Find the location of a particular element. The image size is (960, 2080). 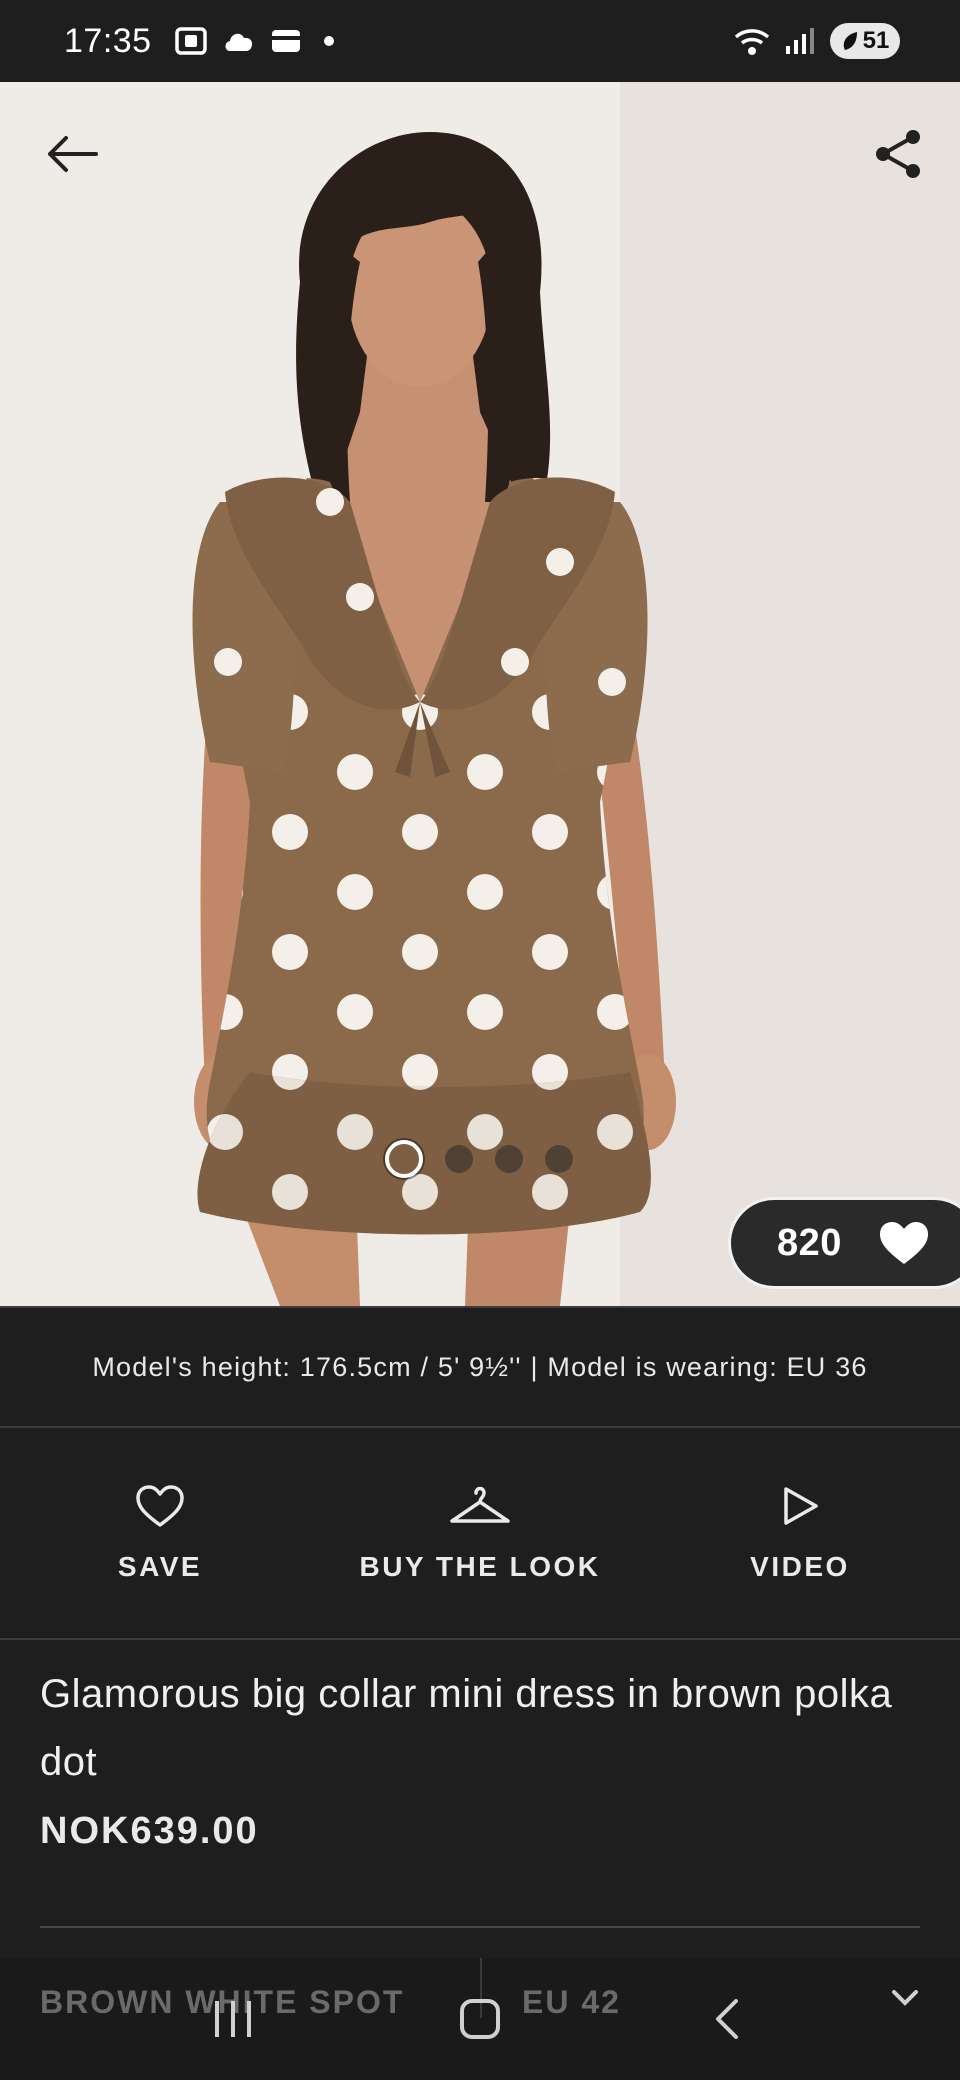

home-button is located at coordinates (480, 2019).